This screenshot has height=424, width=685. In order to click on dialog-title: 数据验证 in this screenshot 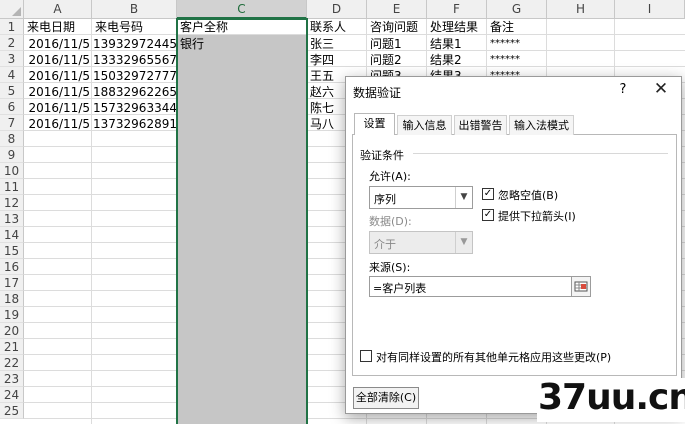, I will do `click(377, 93)`.